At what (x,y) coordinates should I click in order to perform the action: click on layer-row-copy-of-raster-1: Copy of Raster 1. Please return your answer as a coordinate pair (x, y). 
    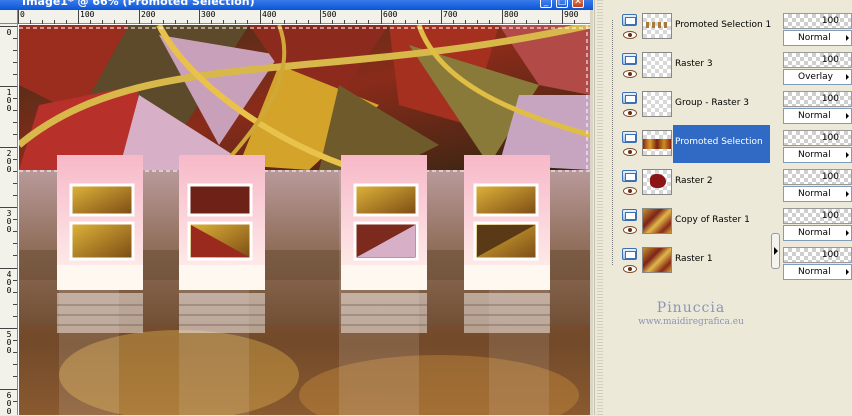
    Looking at the image, I should click on (695, 222).